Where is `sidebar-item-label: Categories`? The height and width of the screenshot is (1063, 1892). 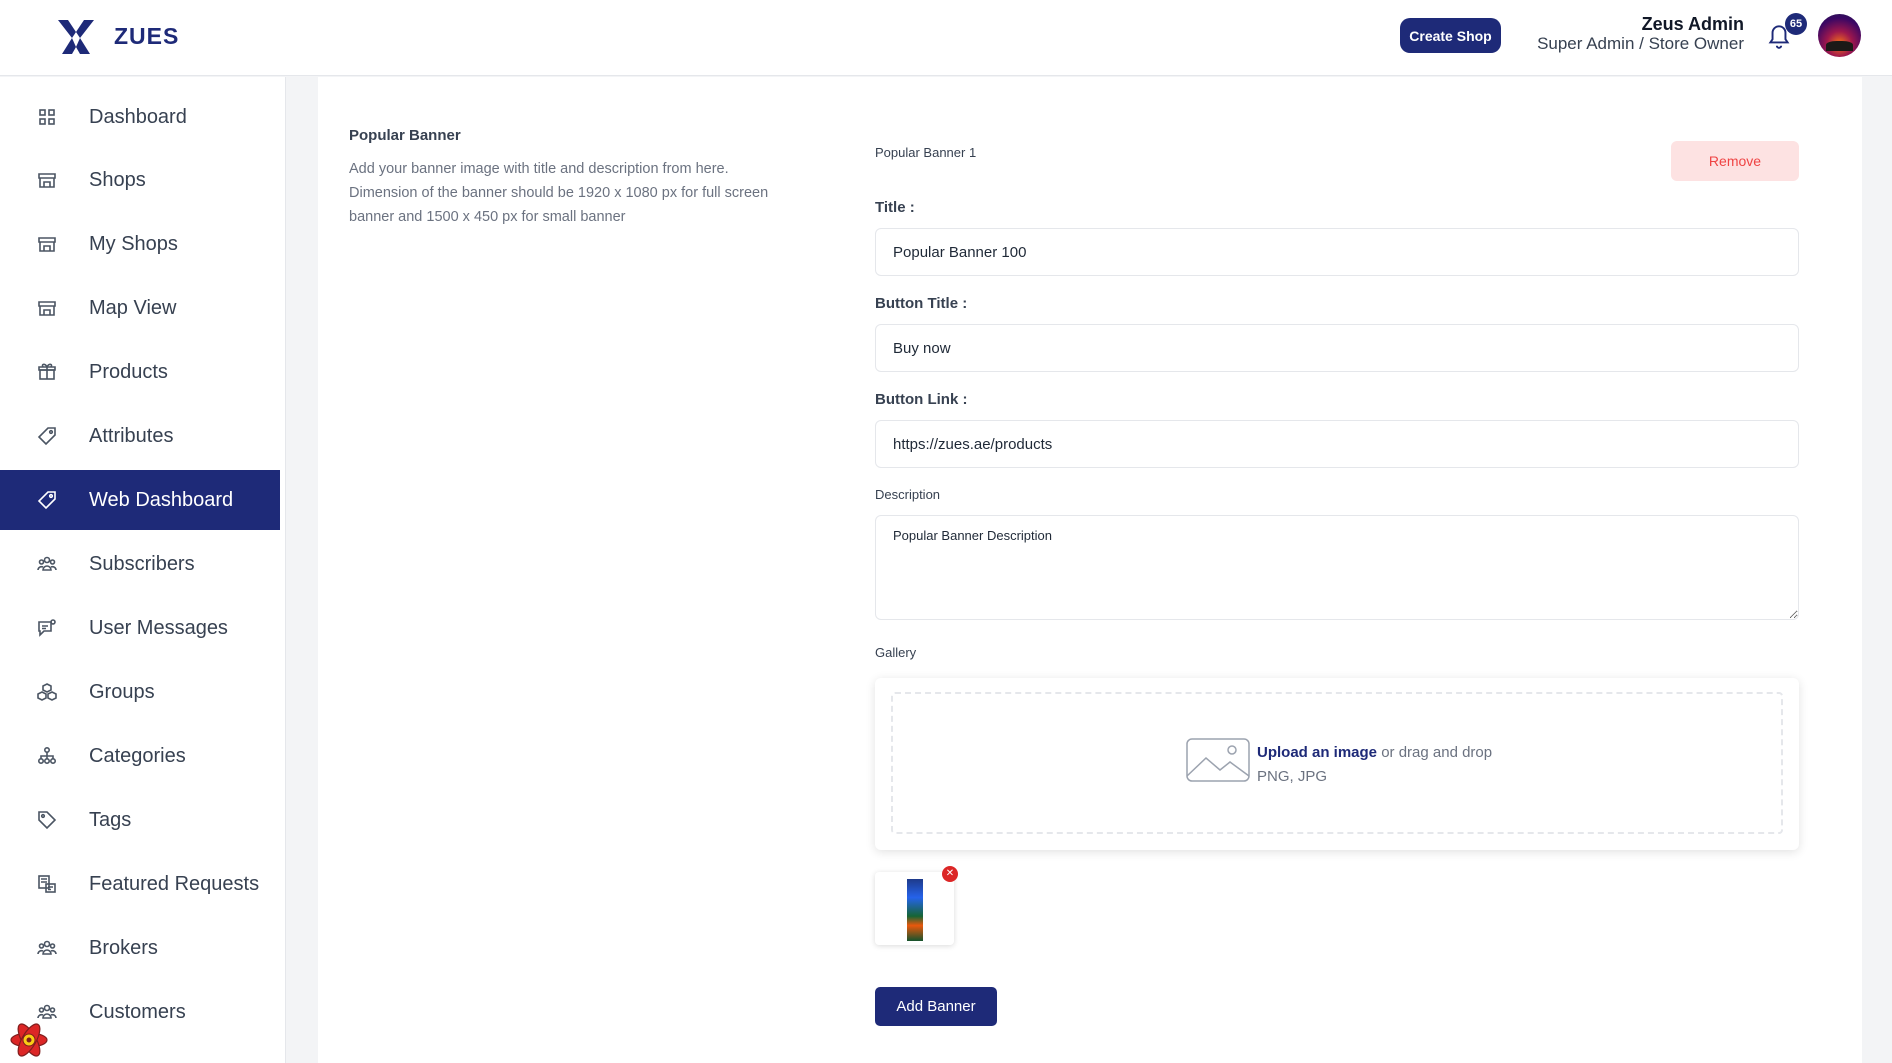 sidebar-item-label: Categories is located at coordinates (137, 755).